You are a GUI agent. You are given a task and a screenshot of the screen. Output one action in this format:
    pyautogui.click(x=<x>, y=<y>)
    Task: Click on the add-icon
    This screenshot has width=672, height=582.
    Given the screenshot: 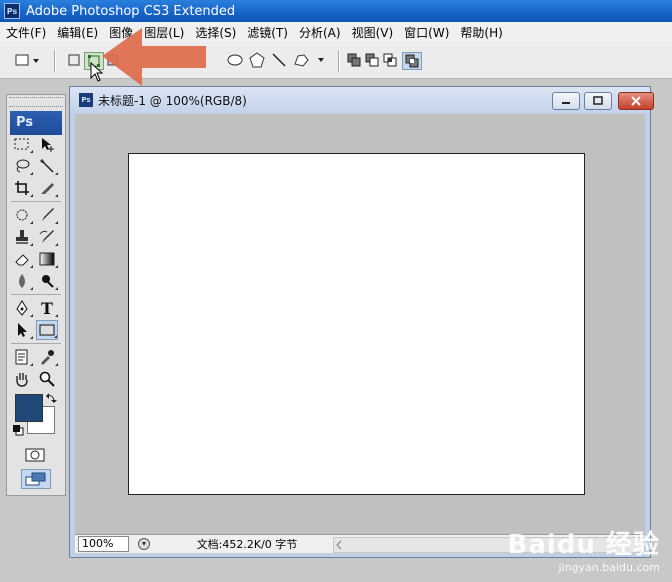 What is the action you would take?
    pyautogui.click(x=354, y=60)
    